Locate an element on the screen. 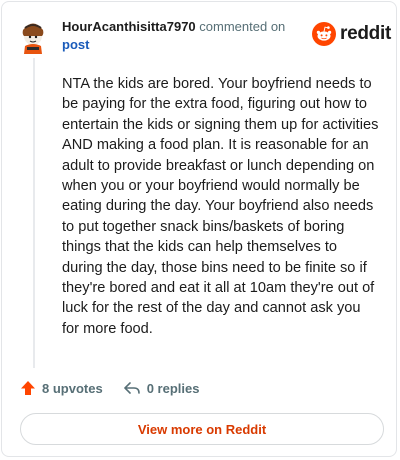  reply-arrow-icon is located at coordinates (131, 388).